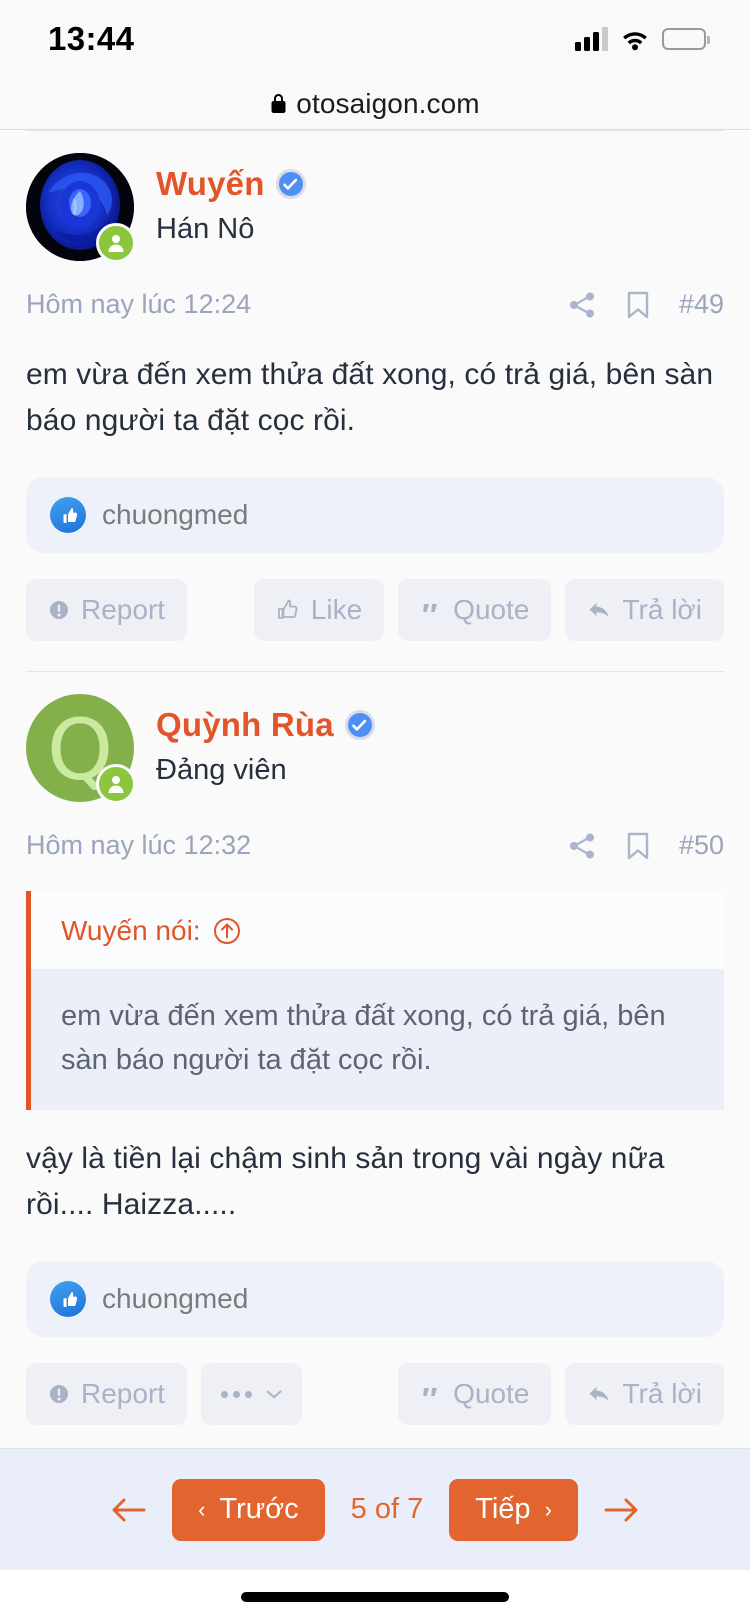 This screenshot has width=750, height=1624. I want to click on like-button: Like, so click(319, 610).